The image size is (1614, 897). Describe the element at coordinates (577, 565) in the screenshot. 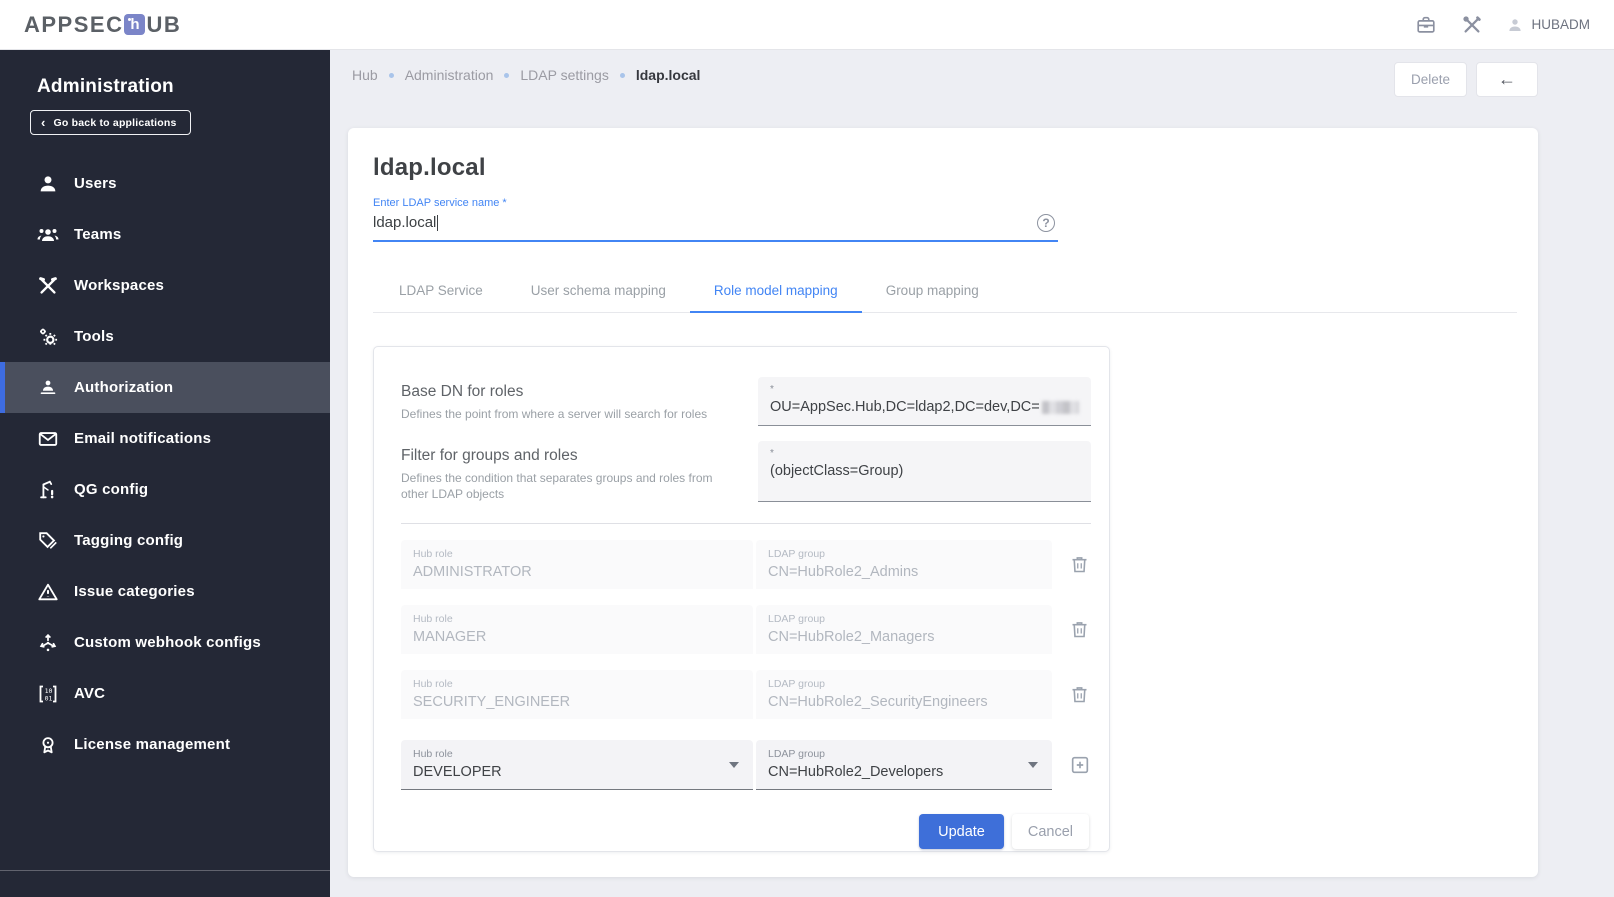

I see `hub-role-field-disabled: Hub role ADMINISTRATOR` at that location.